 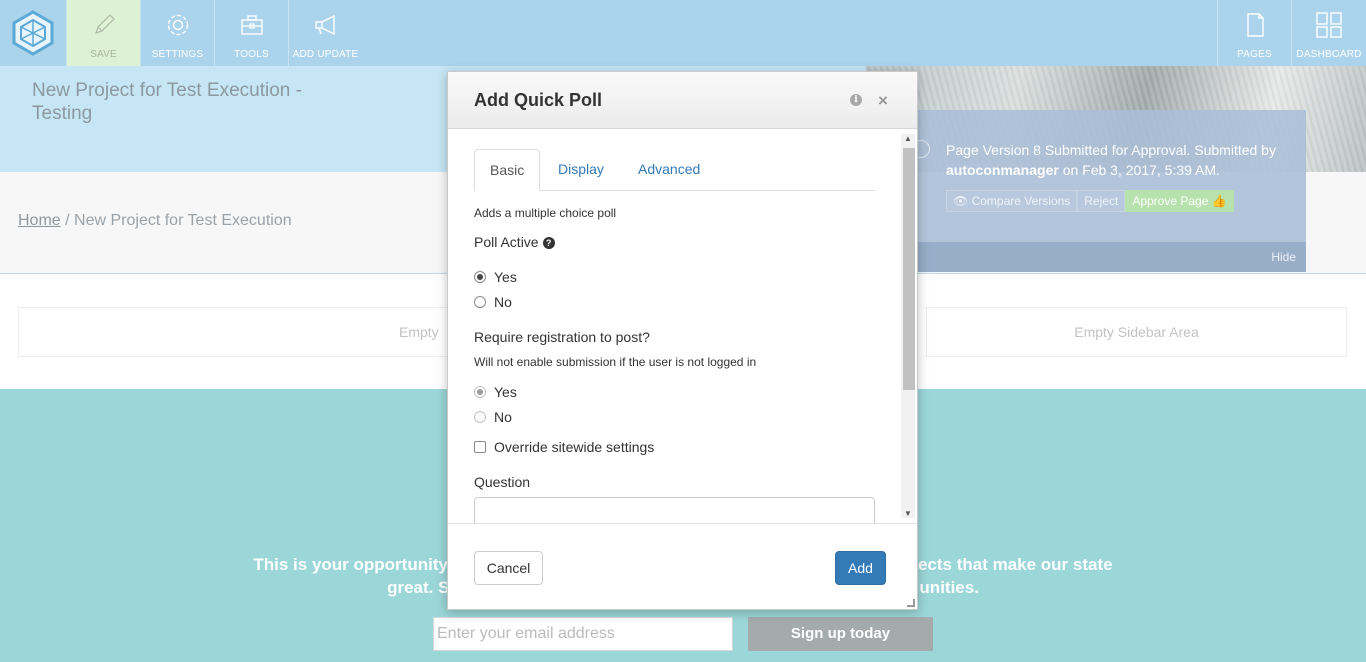 I want to click on dialog-tabs: Basic Display Advanced, so click(x=674, y=170).